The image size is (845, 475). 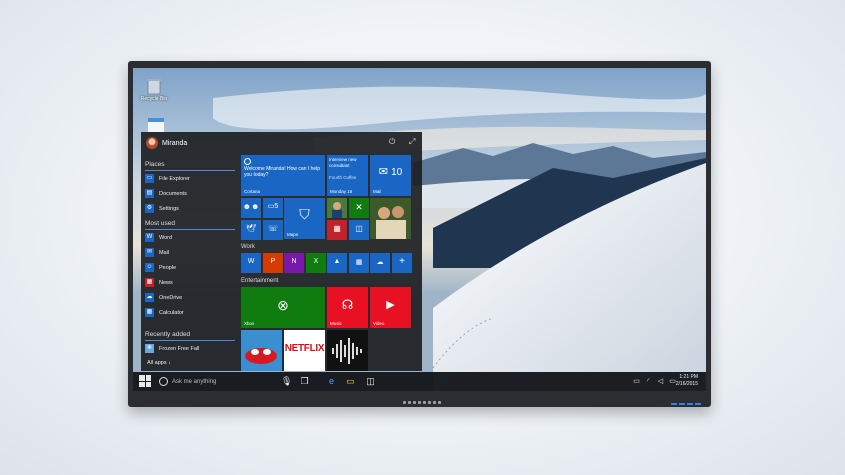 I want to click on list-item-onedrive: ☁ OneDrive, so click(x=163, y=297).